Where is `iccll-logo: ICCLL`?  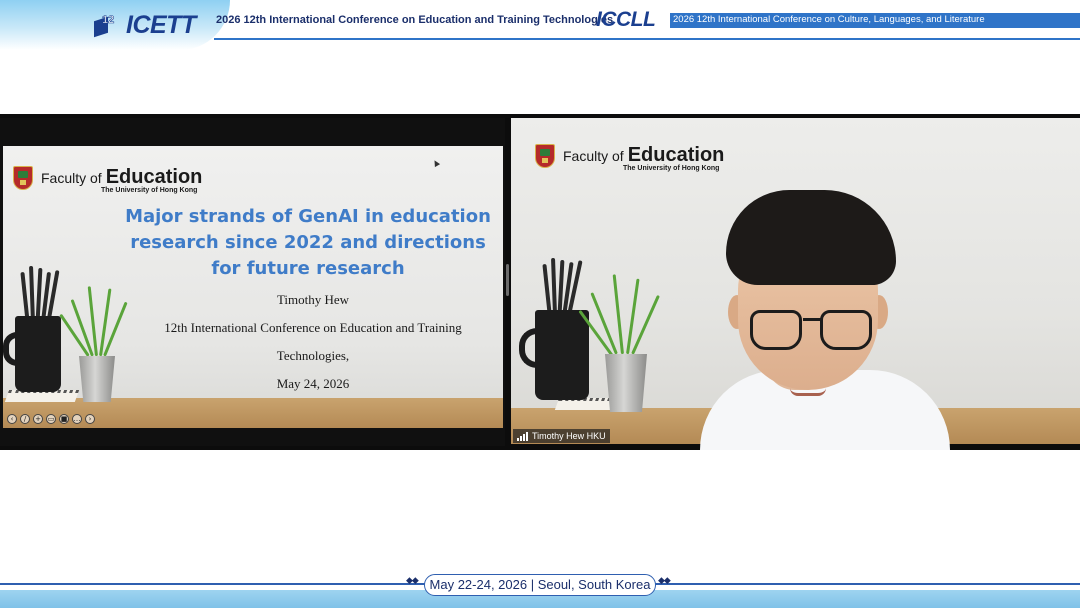
iccll-logo: ICCLL is located at coordinates (626, 19).